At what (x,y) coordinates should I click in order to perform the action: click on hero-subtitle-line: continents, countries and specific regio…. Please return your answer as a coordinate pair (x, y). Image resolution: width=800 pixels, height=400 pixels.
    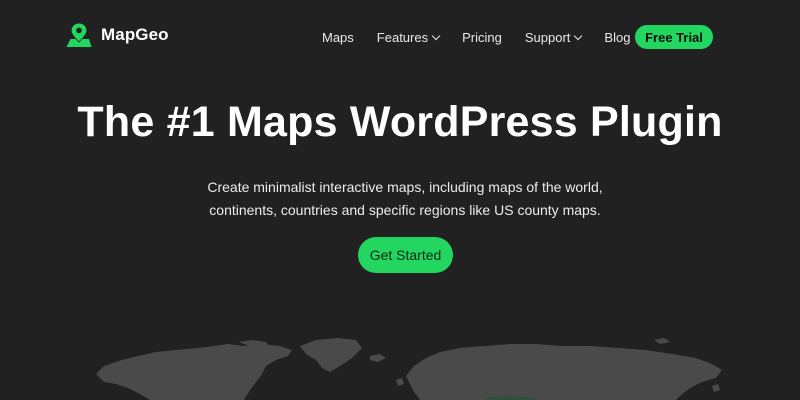
    Looking at the image, I should click on (405, 210).